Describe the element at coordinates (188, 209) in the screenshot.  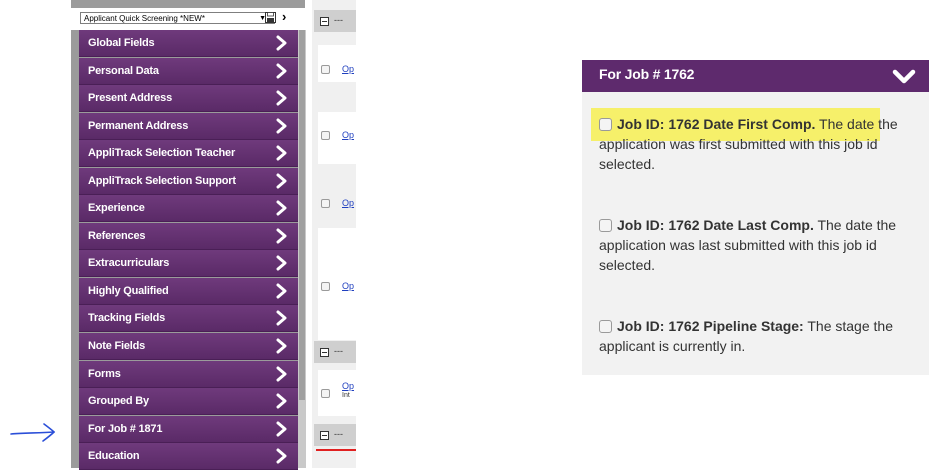
I see `menu-item: Experience` at that location.